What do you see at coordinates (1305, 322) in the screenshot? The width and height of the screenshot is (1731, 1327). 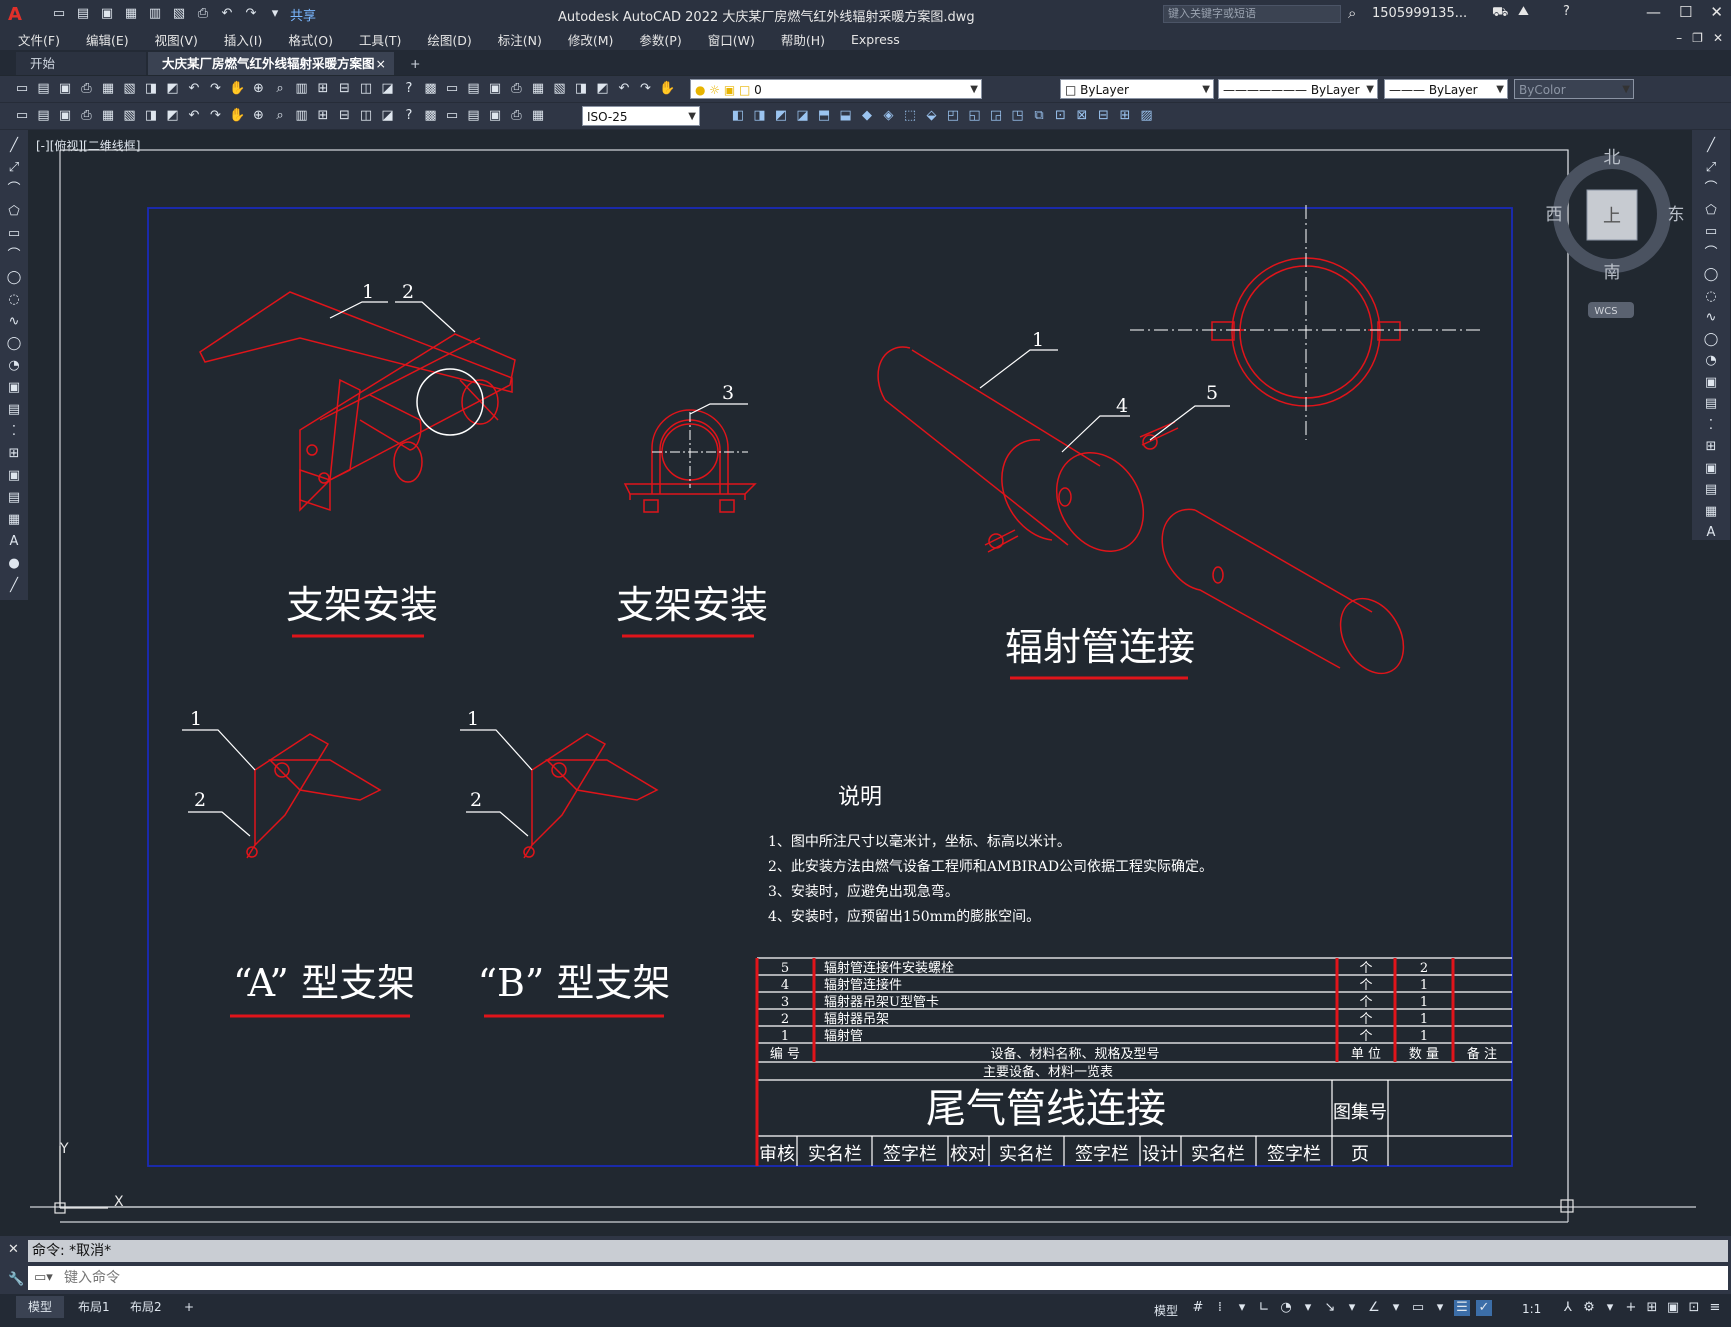 I see `connector-centerlines` at bounding box center [1305, 322].